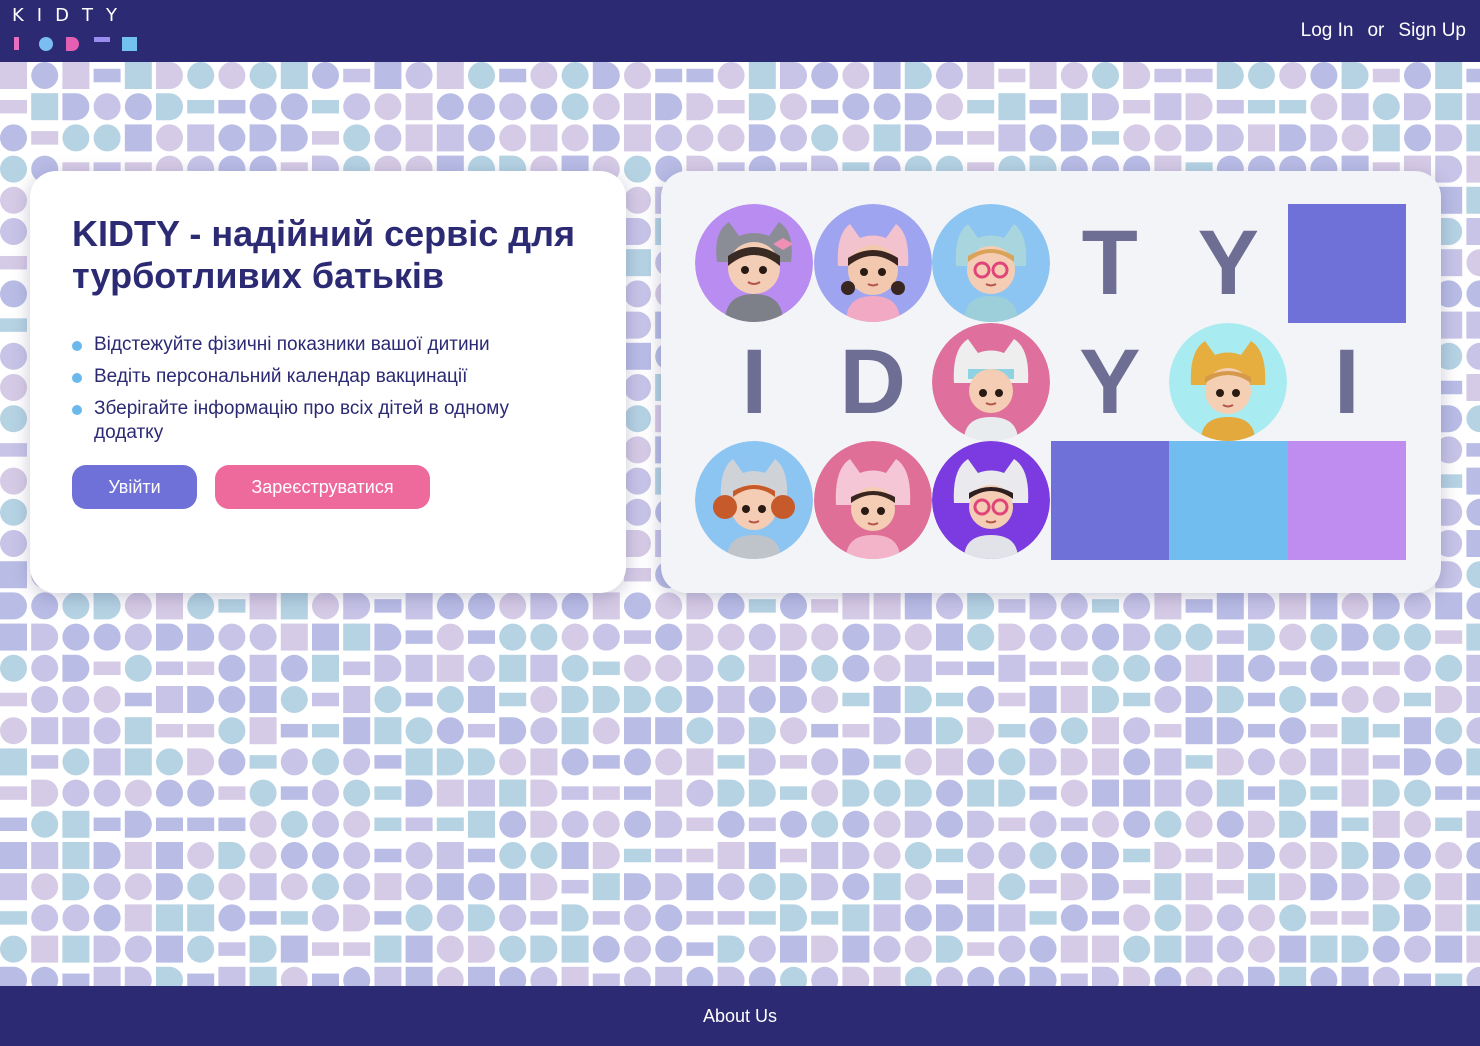 The width and height of the screenshot is (1480, 1046). I want to click on about-us-link: About Us, so click(740, 1016).